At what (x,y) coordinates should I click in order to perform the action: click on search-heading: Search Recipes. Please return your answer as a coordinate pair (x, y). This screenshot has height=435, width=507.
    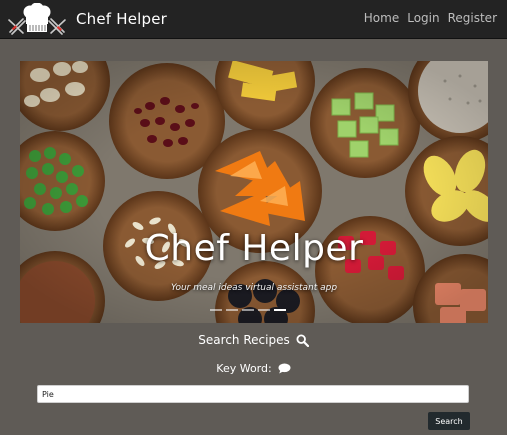
    Looking at the image, I should click on (253, 340).